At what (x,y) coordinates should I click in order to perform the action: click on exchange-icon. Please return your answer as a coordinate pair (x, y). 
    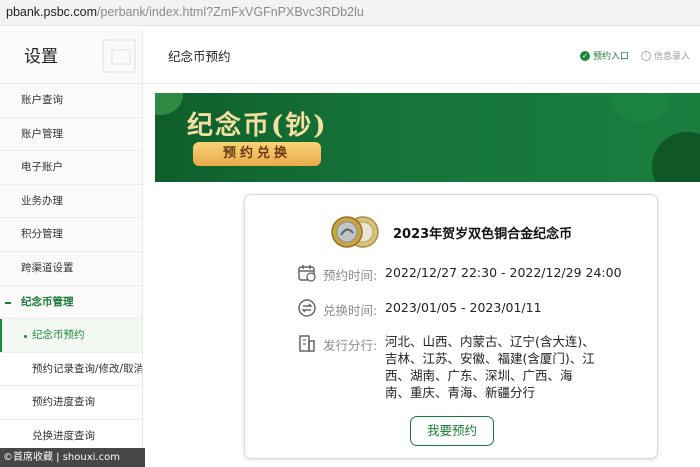
    Looking at the image, I should click on (307, 308).